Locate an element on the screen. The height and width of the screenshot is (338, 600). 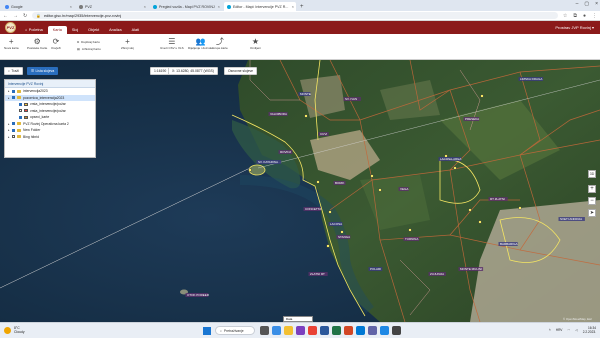
duplicate-map-button: ⧉ Duplicaj Kartu is located at coordinates (88, 42).